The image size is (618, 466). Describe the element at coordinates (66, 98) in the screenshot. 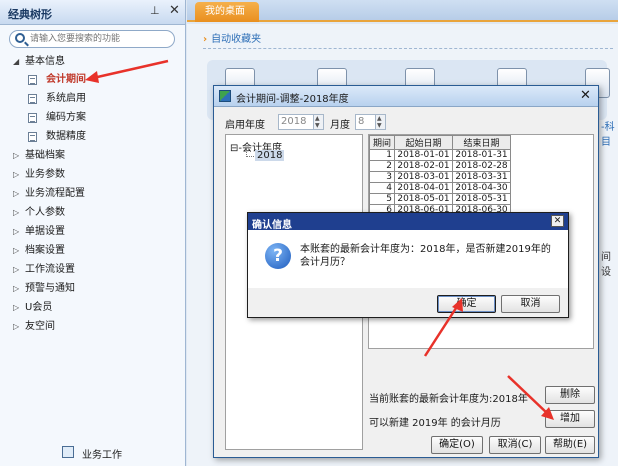

I see `tree-item-label: 系统启用` at that location.